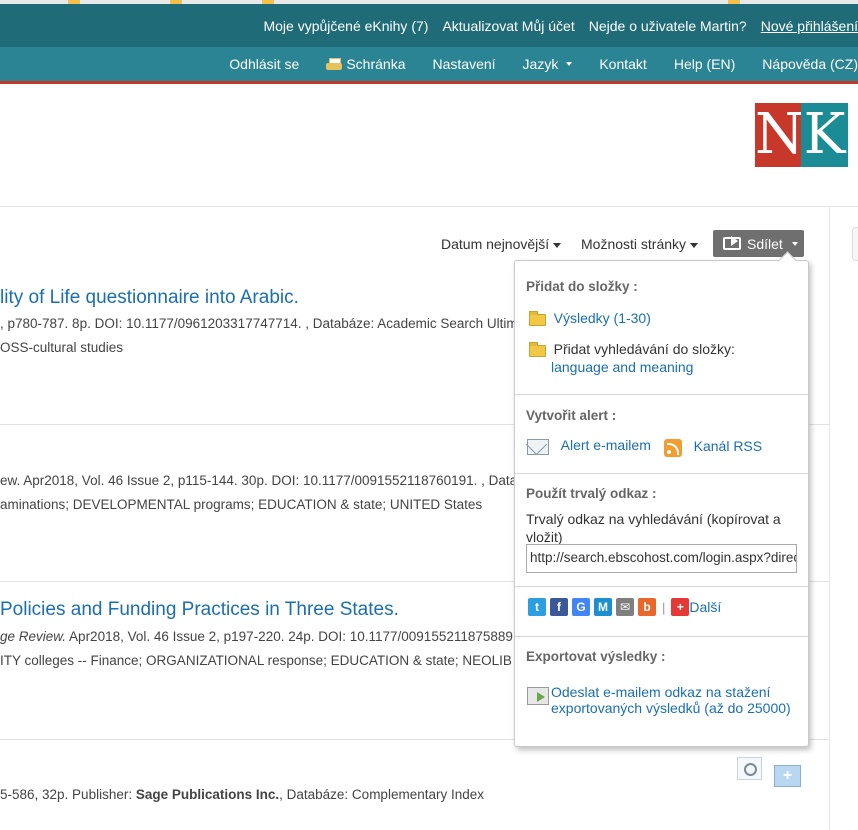 The height and width of the screenshot is (830, 858). Describe the element at coordinates (809, 26) in the screenshot. I see `new-login-link: Nové přihlášení` at that location.